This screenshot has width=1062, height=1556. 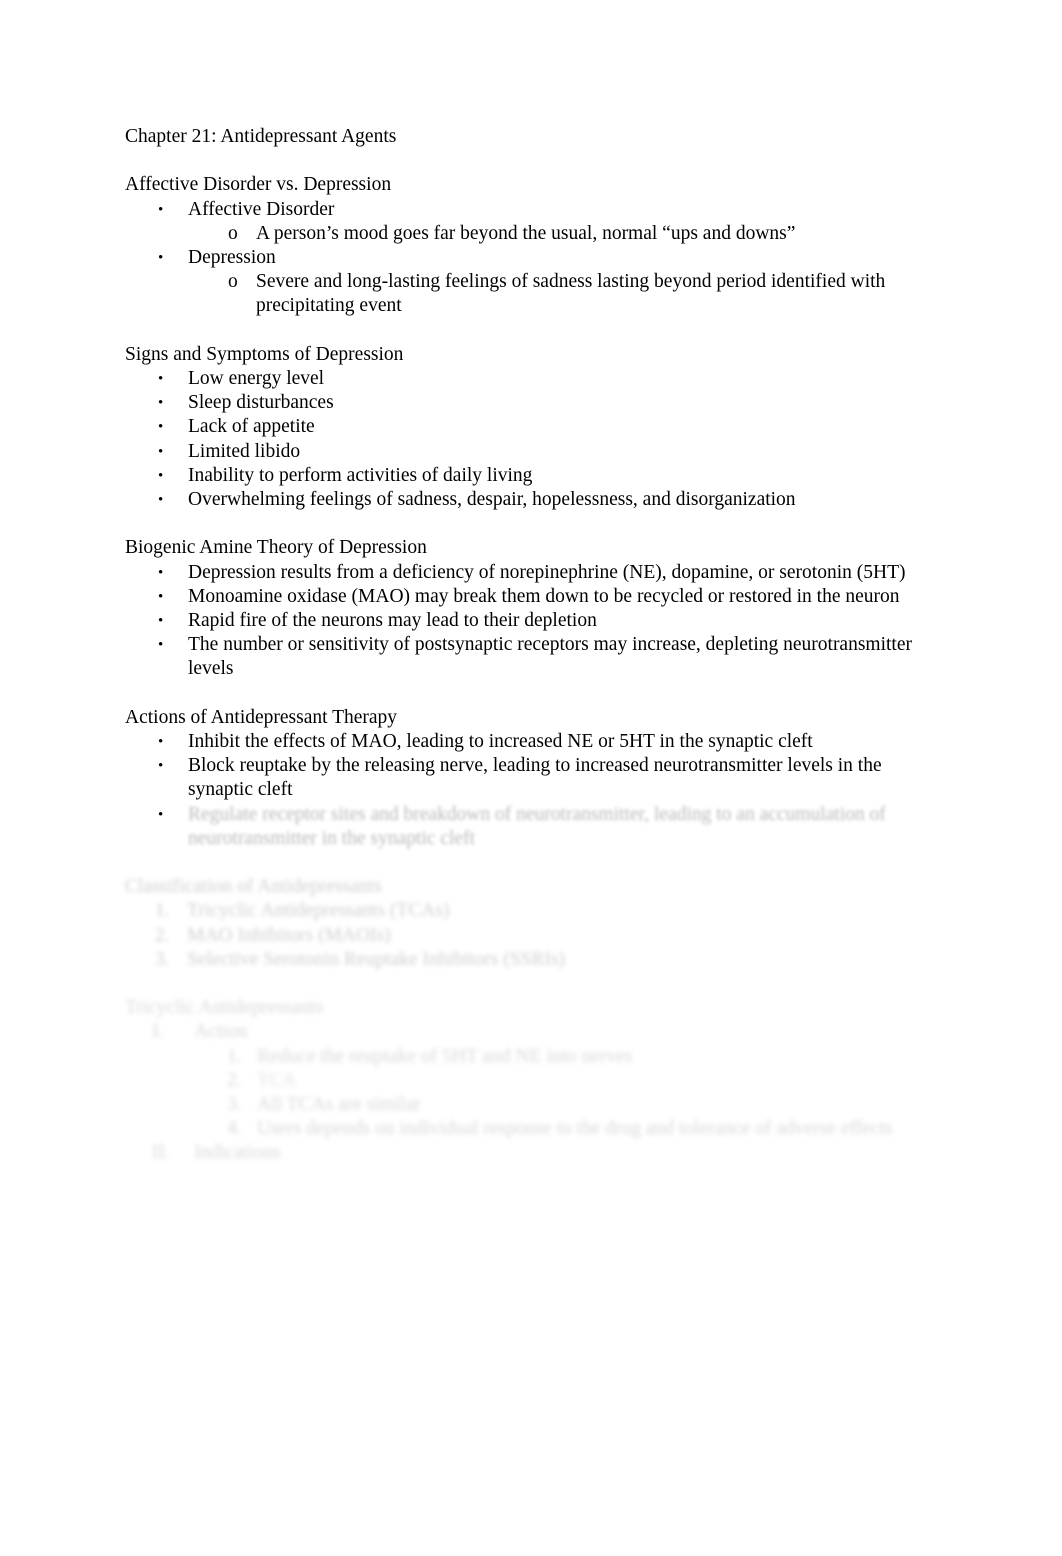 What do you see at coordinates (161, 1153) in the screenshot?
I see `list-number: II.` at bounding box center [161, 1153].